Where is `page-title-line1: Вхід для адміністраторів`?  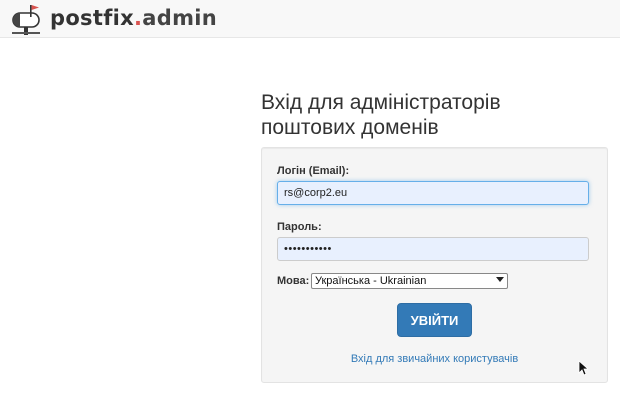 page-title-line1: Вхід для адміністраторів is located at coordinates (381, 102).